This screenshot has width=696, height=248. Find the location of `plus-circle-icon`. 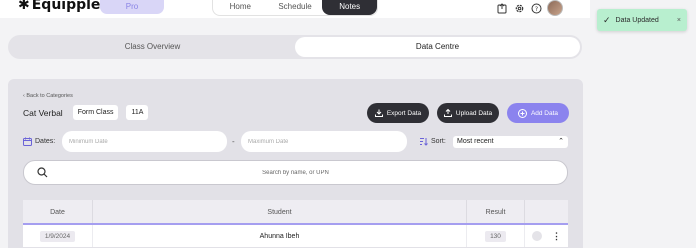

plus-circle-icon is located at coordinates (522, 113).